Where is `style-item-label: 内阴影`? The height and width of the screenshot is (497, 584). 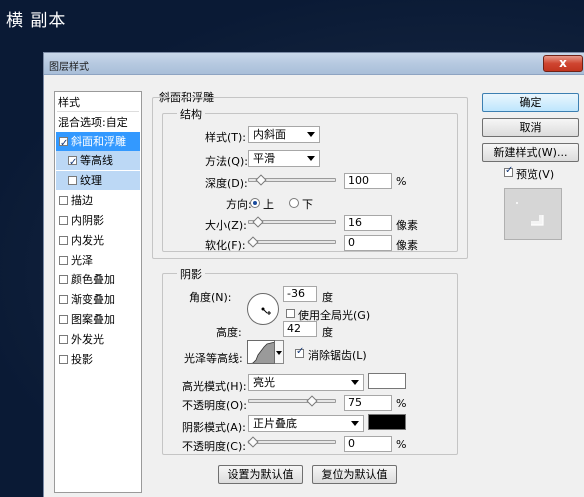
style-item-label: 内阴影 is located at coordinates (87, 220).